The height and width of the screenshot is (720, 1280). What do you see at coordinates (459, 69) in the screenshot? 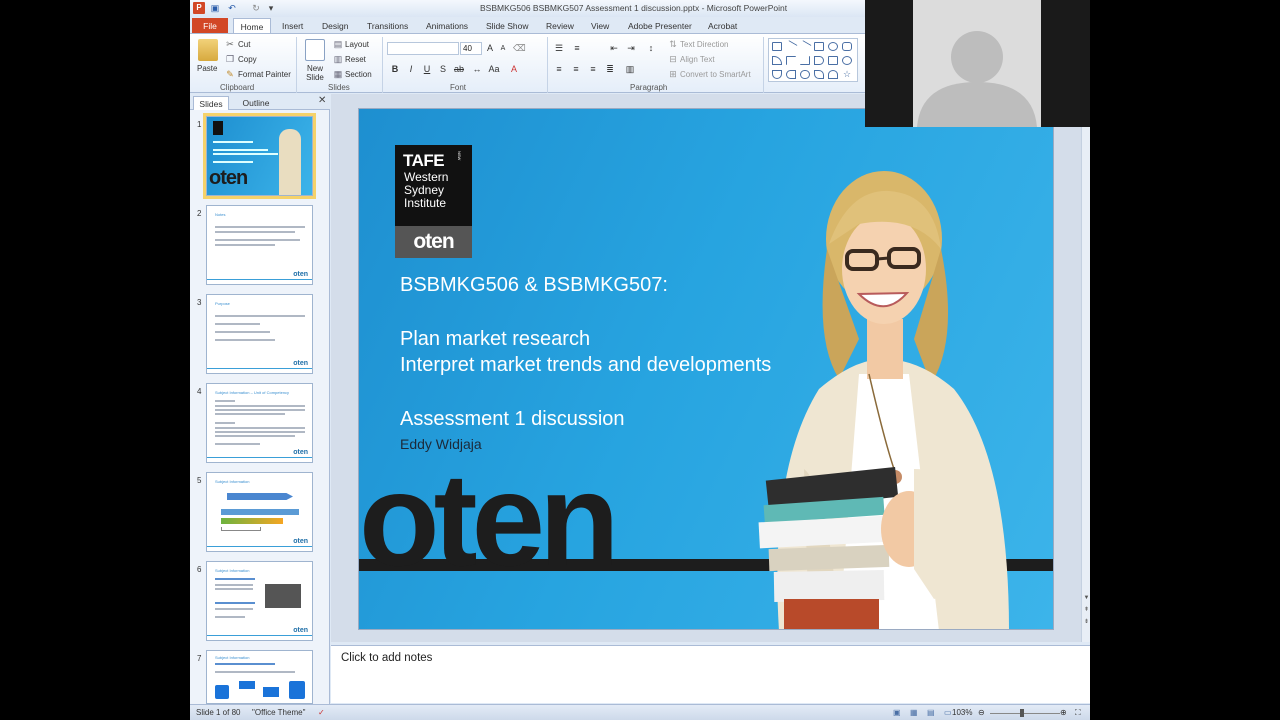
I see `strikethrough-icon: ab` at bounding box center [459, 69].